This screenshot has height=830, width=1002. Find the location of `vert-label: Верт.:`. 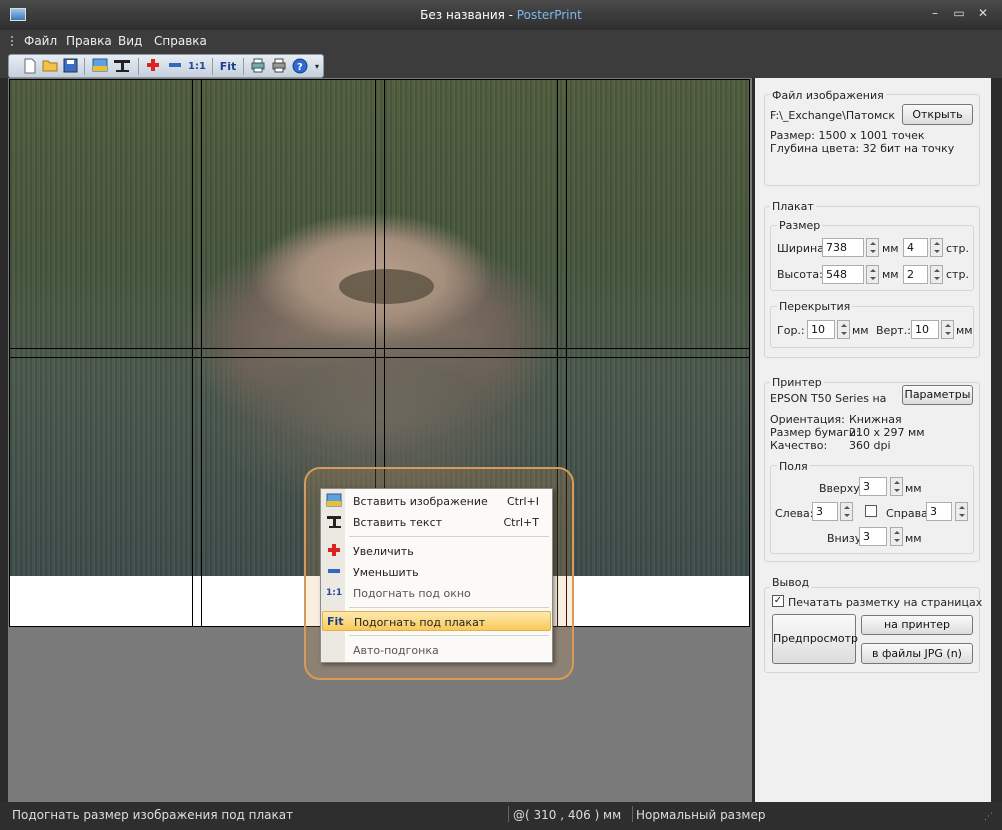

vert-label: Верт.: is located at coordinates (893, 330).